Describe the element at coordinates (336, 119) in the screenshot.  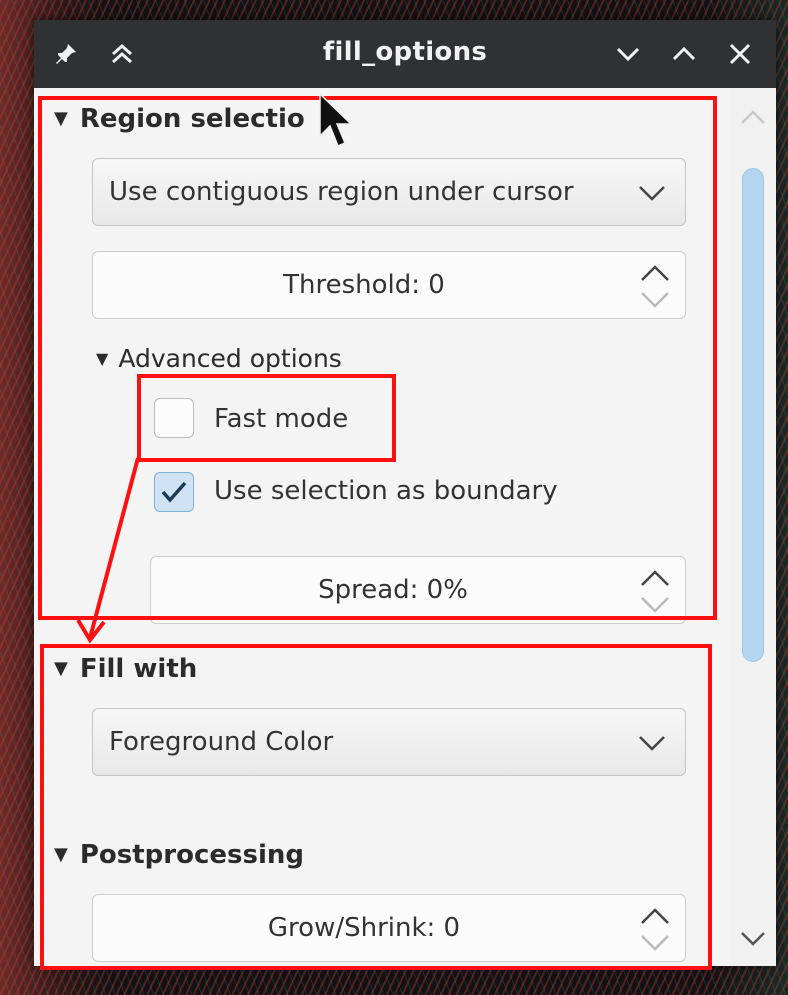
I see `mouse-cursor-icon` at that location.